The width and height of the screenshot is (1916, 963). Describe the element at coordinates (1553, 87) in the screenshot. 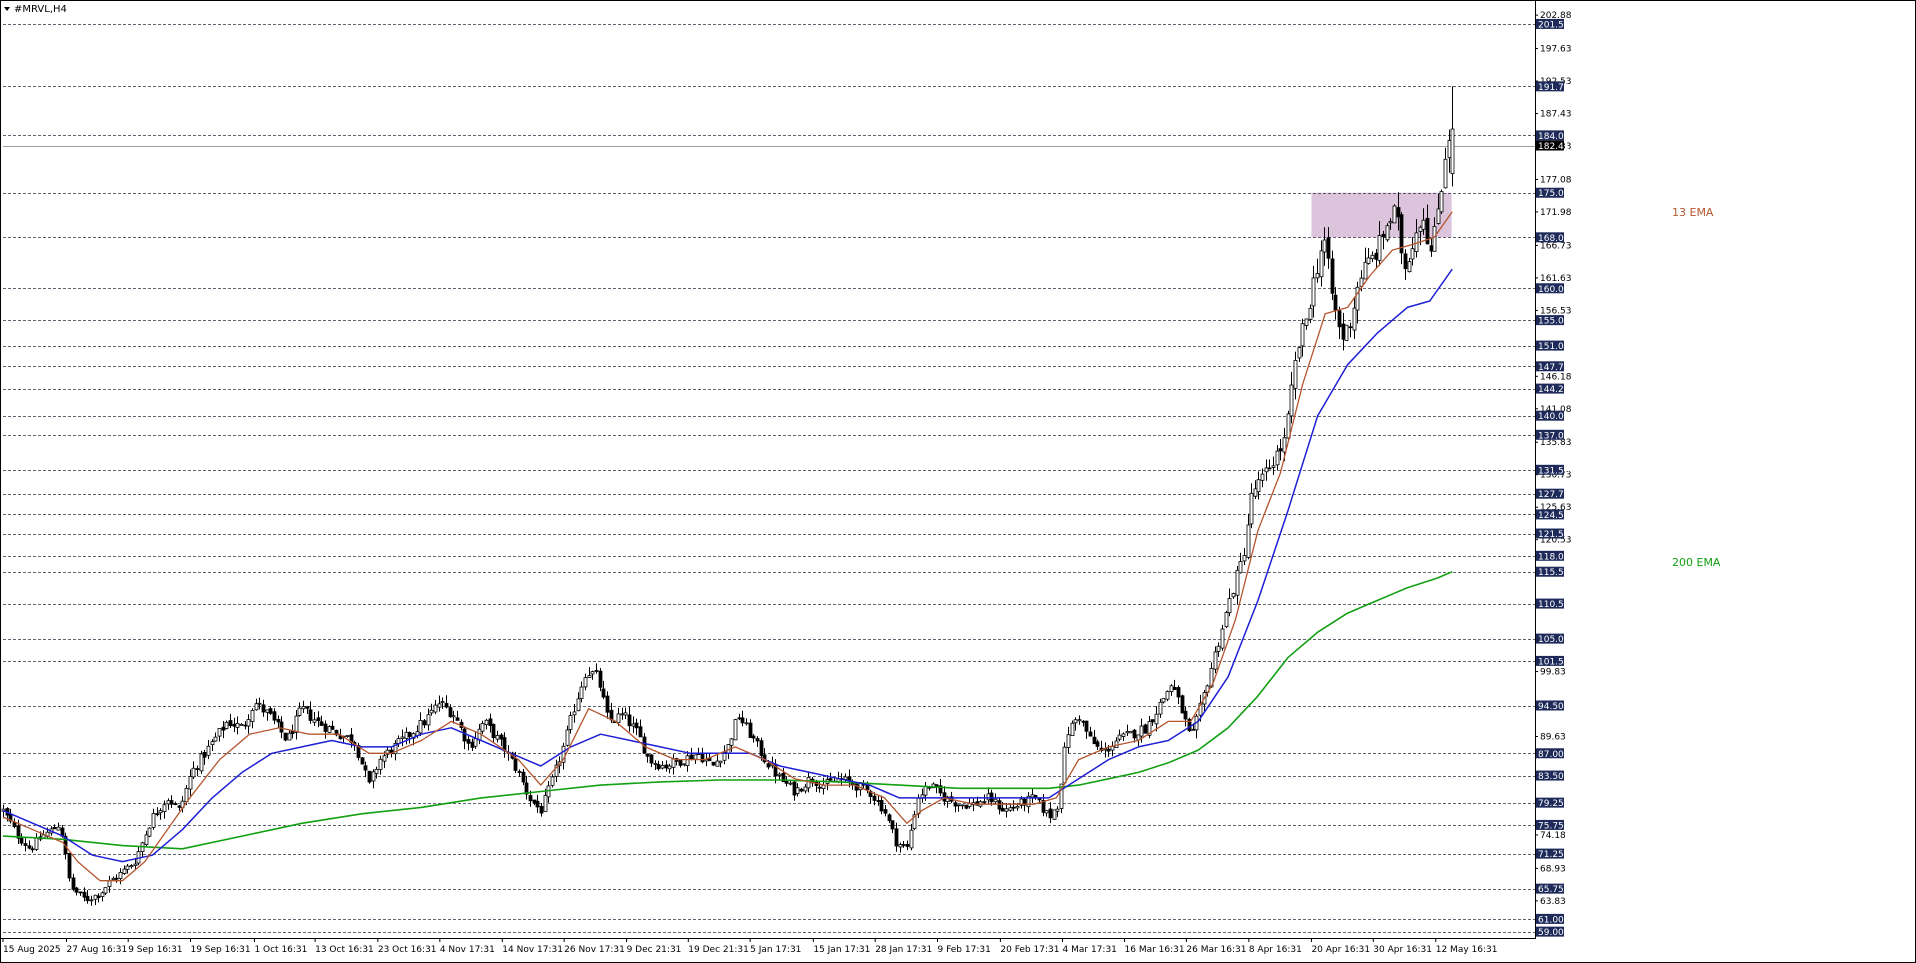

I see `price-level-label: 191.70` at that location.